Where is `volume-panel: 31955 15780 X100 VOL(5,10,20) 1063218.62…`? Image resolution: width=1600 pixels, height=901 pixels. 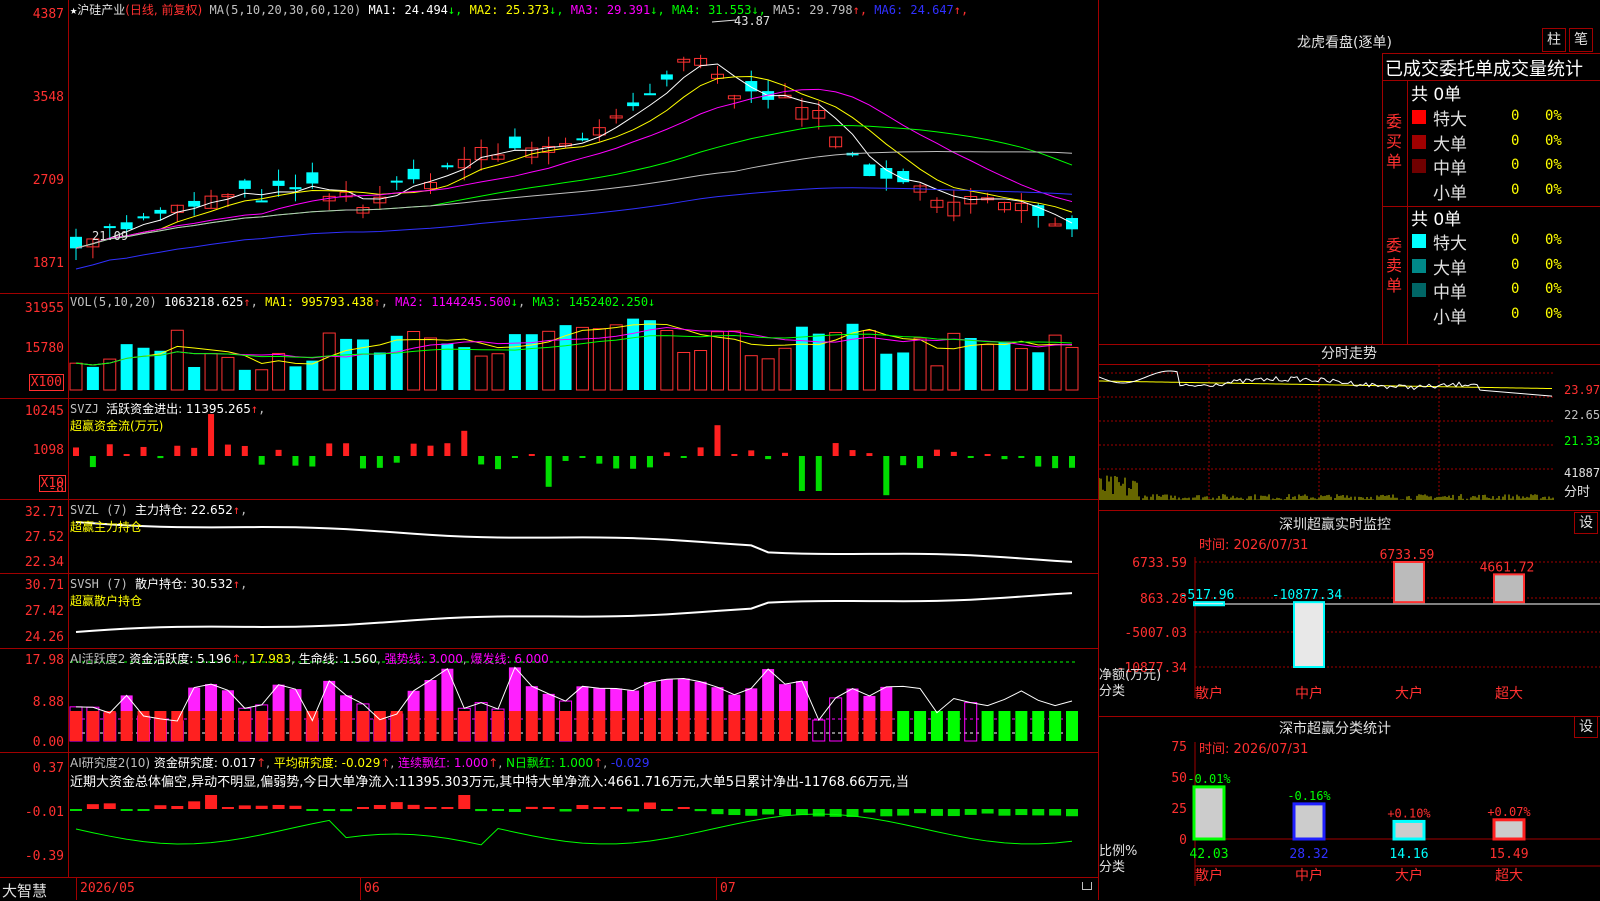
volume-panel: 31955 15780 X100 VOL(5,10,20) 1063218.62… is located at coordinates (549, 346).